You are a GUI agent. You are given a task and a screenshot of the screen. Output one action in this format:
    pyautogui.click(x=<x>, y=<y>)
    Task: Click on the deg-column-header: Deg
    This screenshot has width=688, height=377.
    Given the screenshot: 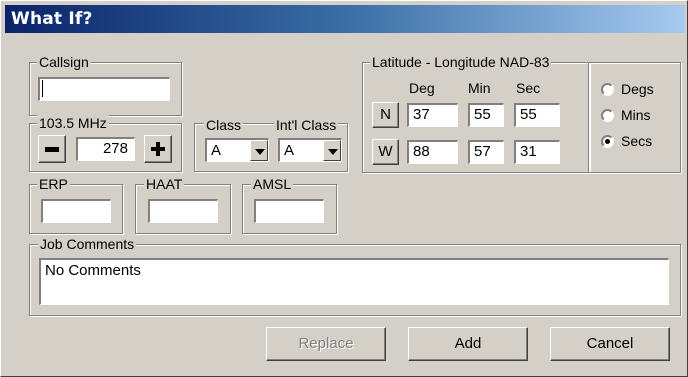 What is the action you would take?
    pyautogui.click(x=422, y=88)
    